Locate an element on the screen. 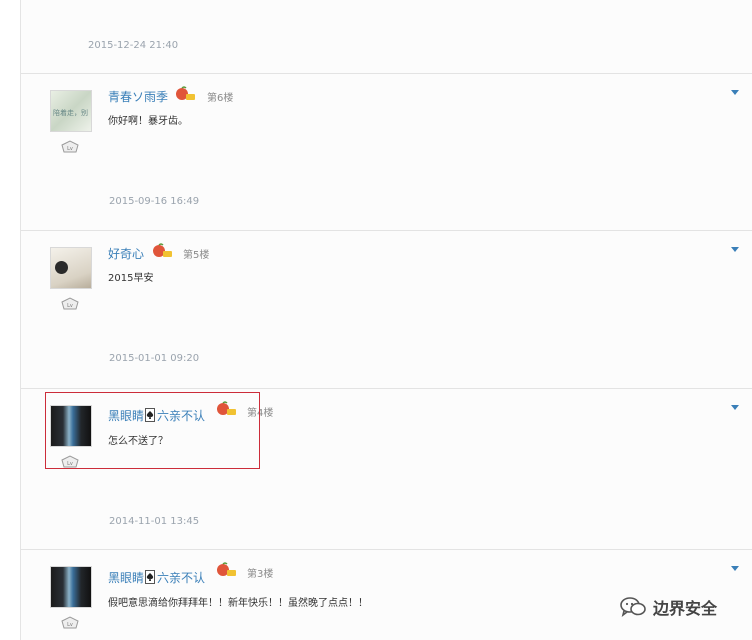 The height and width of the screenshot is (640, 752). comment-text: 2015早安 is located at coordinates (131, 278).